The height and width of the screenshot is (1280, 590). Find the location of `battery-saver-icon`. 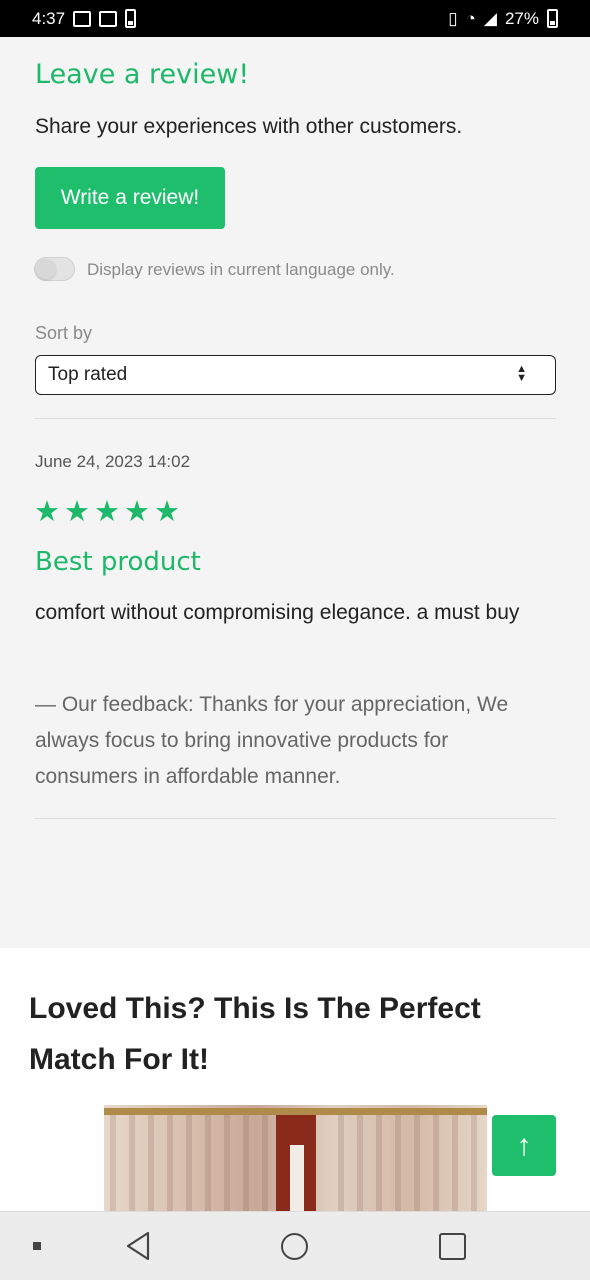

battery-saver-icon is located at coordinates (131, 18).